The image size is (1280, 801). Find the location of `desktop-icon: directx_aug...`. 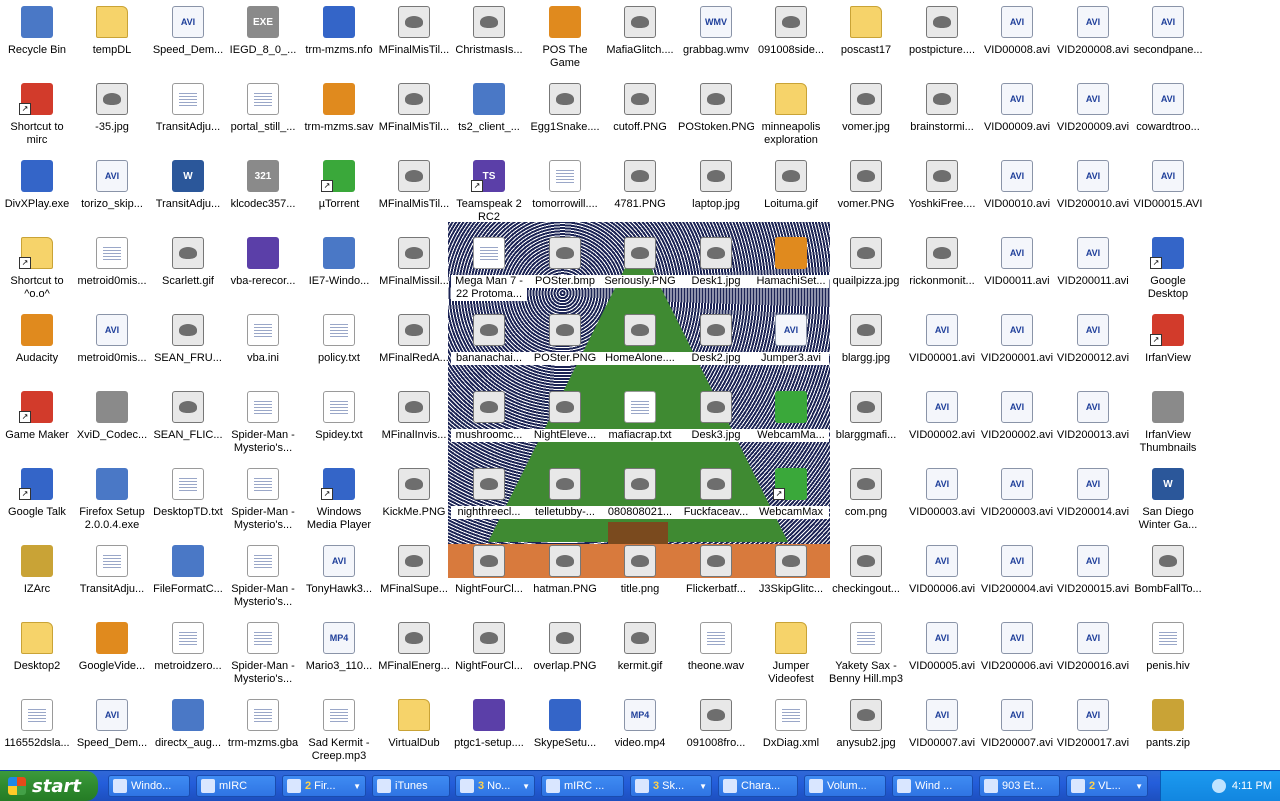

desktop-icon: directx_aug... is located at coordinates (188, 733).